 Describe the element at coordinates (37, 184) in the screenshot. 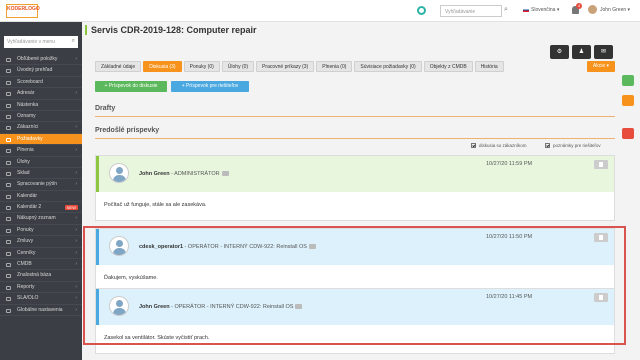

I see `sidebar-item-label: Spracovanie pýtín` at that location.